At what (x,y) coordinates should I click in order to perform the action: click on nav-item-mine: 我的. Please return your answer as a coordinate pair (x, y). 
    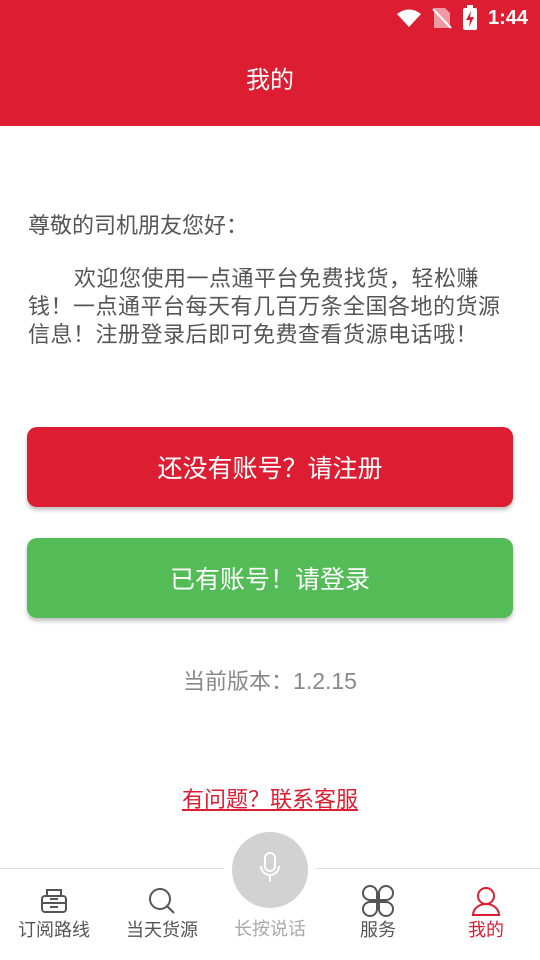
    Looking at the image, I should click on (486, 914).